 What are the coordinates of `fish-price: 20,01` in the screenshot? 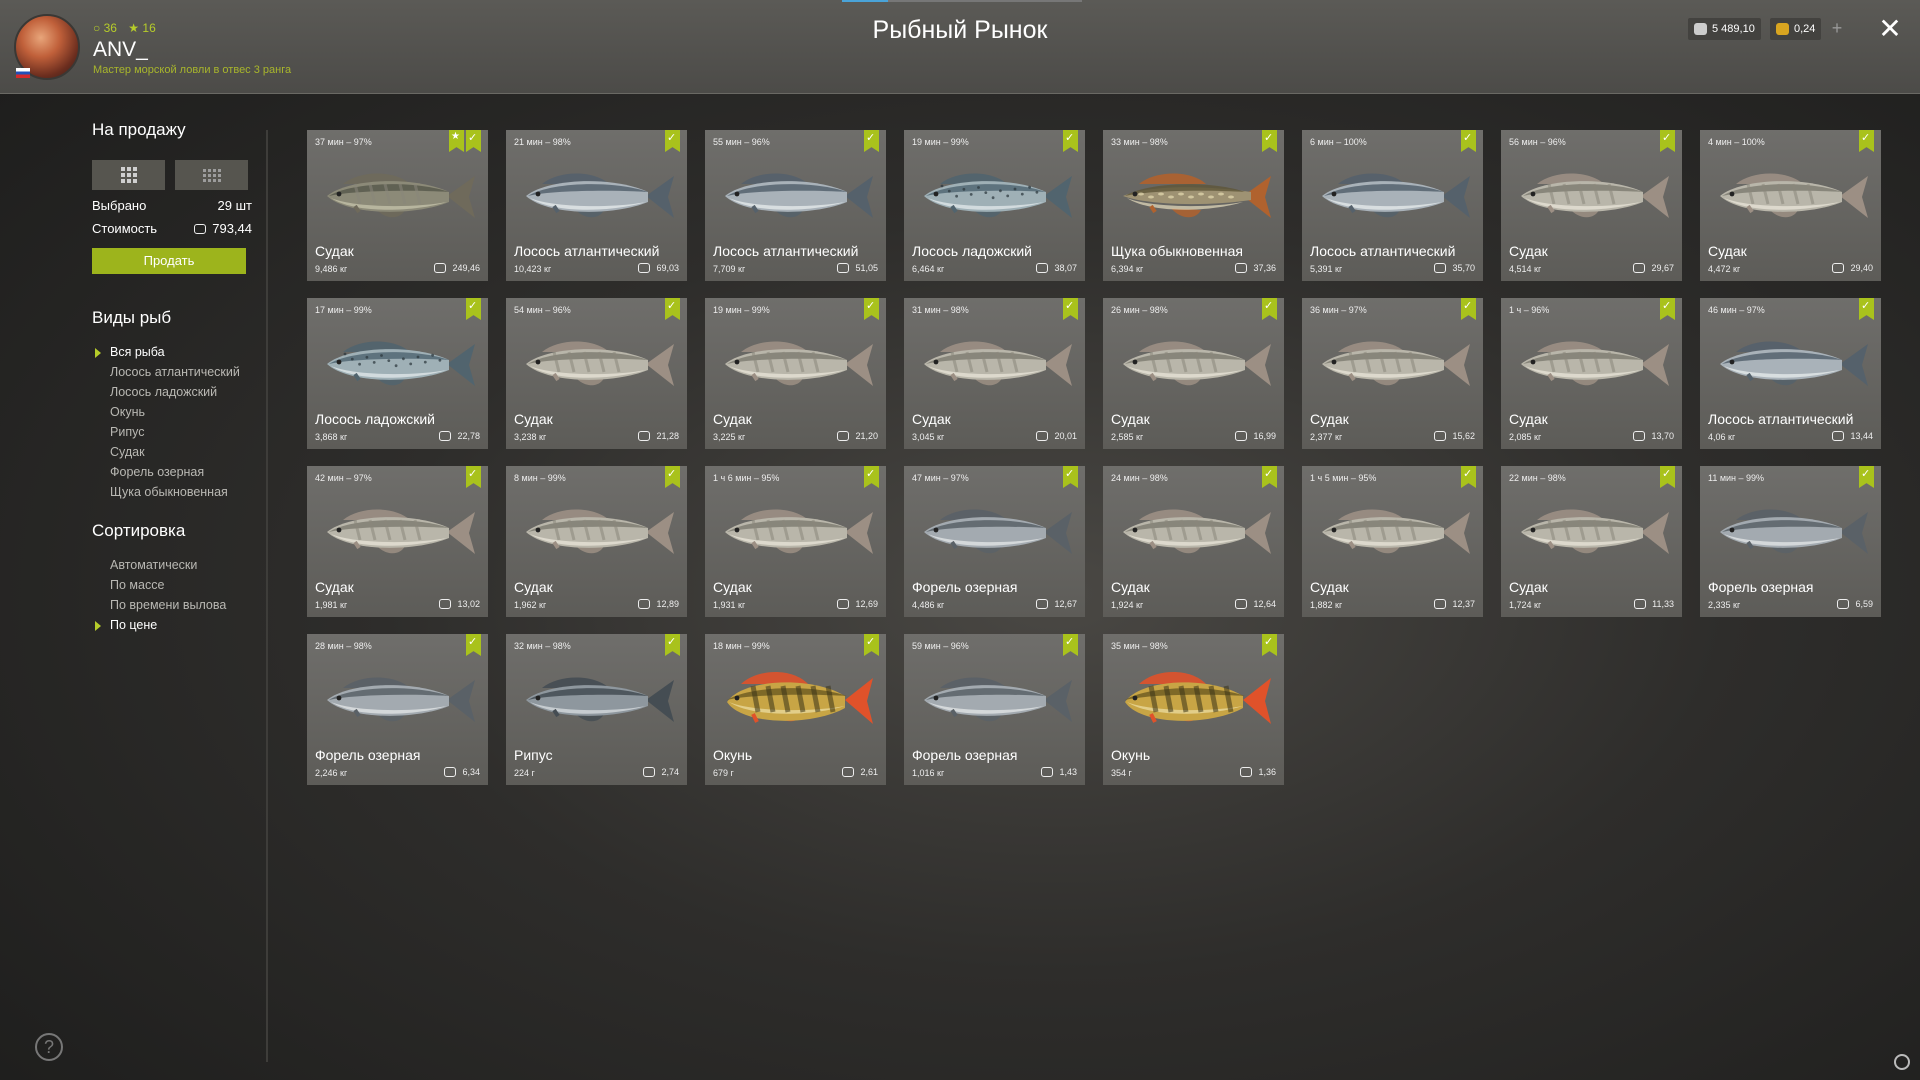 It's located at (1056, 436).